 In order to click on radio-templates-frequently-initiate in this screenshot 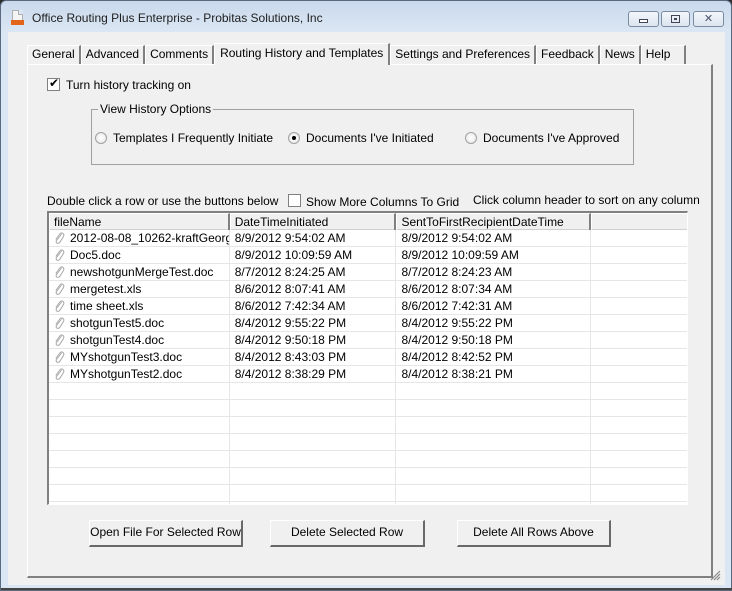, I will do `click(101, 138)`.